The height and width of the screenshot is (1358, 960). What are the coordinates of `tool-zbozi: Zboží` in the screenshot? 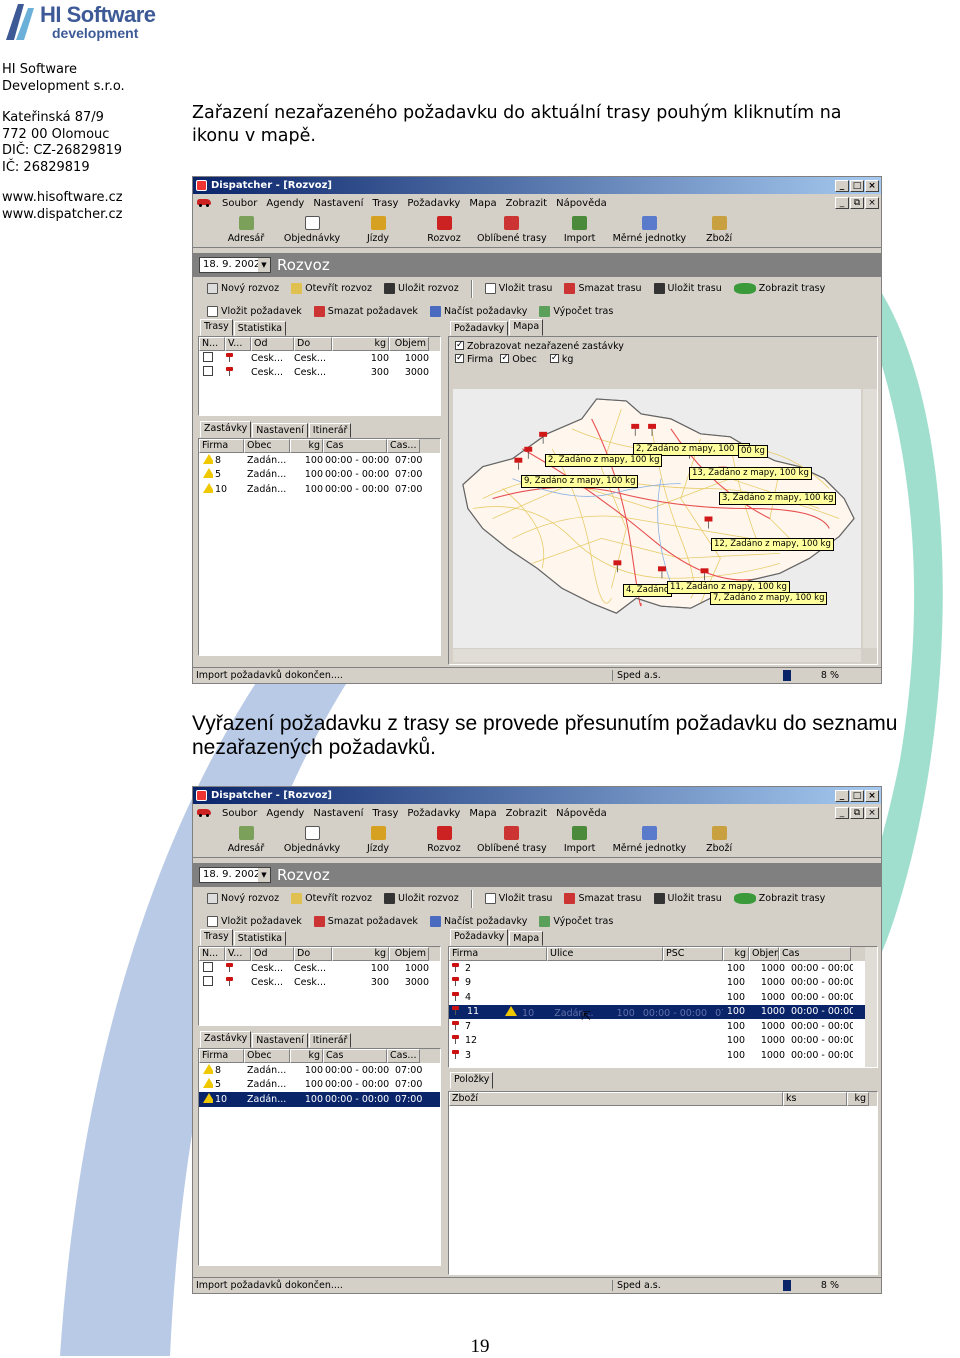 It's located at (719, 230).